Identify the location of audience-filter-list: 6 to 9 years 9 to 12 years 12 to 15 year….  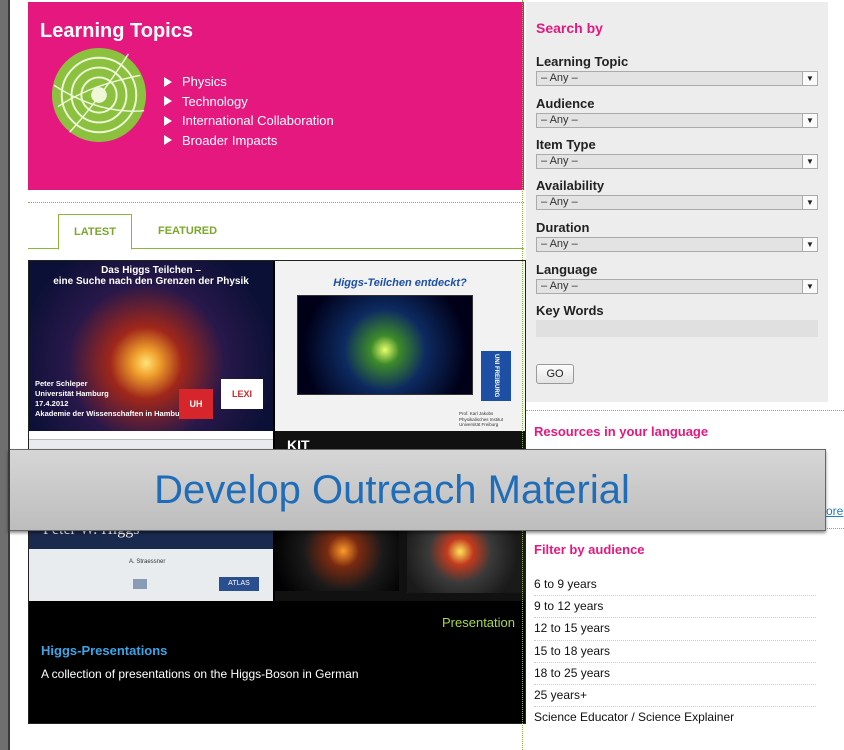
(675, 651).